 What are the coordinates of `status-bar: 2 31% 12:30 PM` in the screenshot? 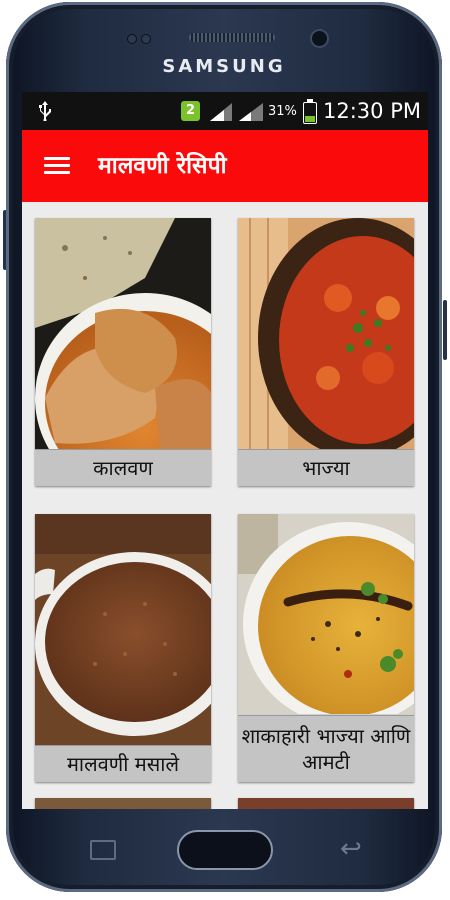 It's located at (225, 111).